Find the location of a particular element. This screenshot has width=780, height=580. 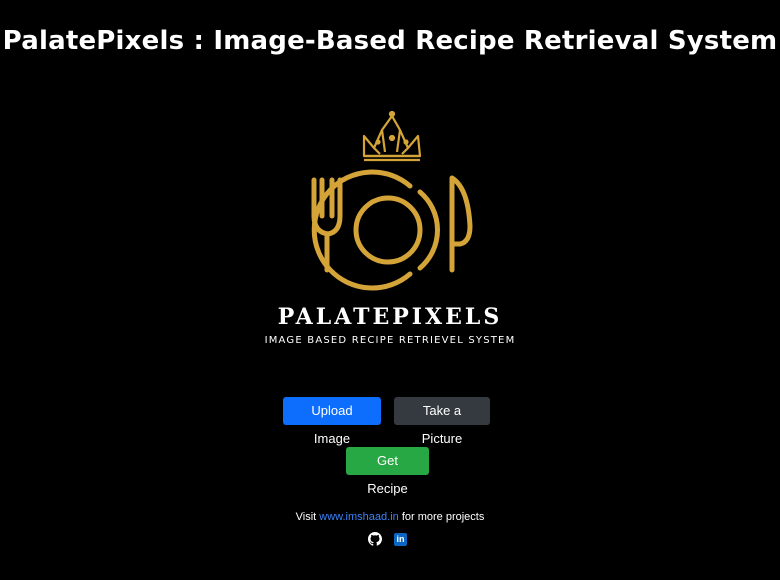

footer-suffix: for more projects is located at coordinates (441, 517).